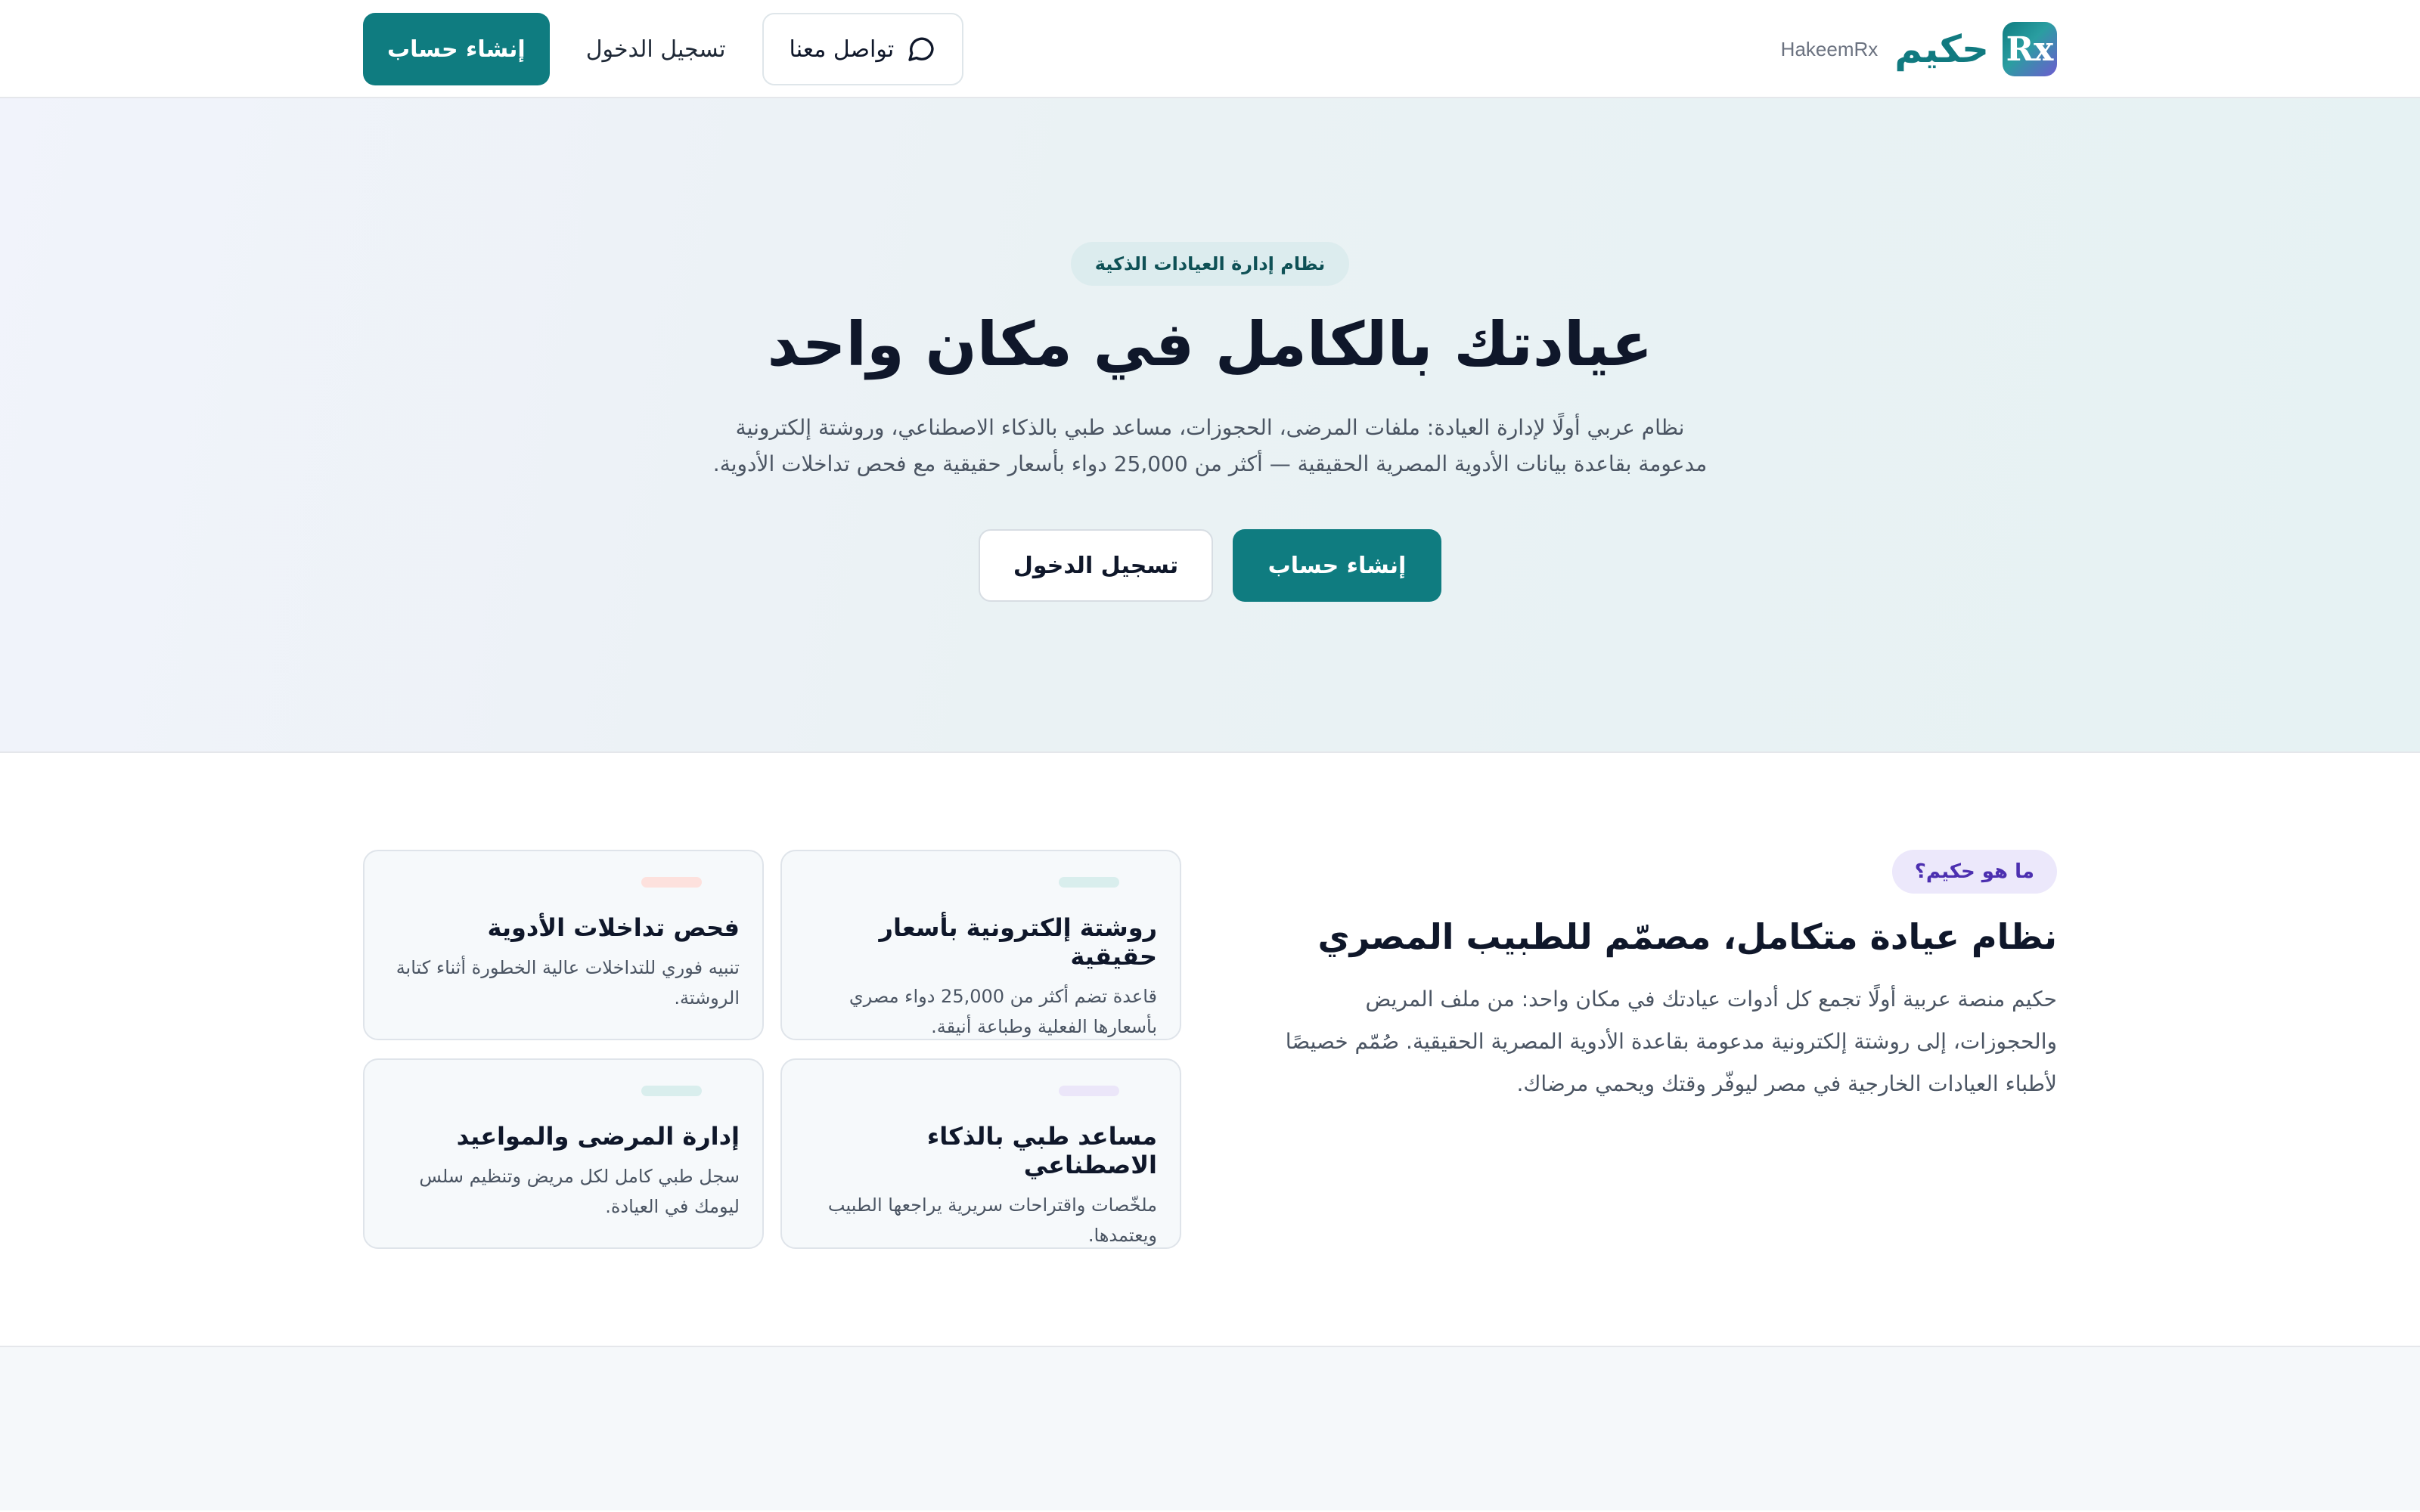  Describe the element at coordinates (456, 49) in the screenshot. I see `signup-button: إنشاء حساب` at that location.